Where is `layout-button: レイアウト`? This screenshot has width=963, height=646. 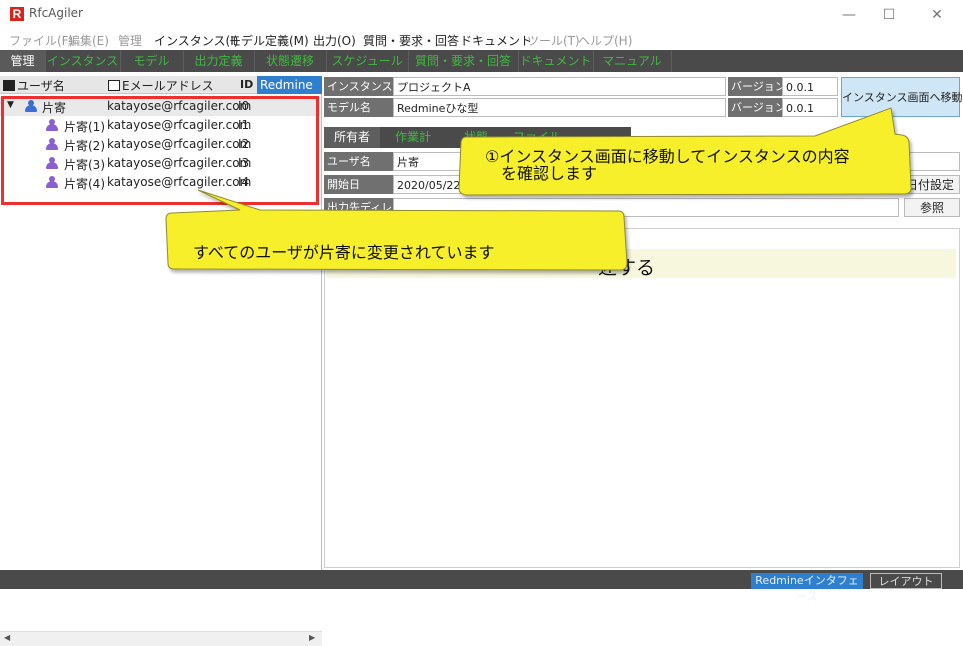 layout-button: レイアウト is located at coordinates (906, 581).